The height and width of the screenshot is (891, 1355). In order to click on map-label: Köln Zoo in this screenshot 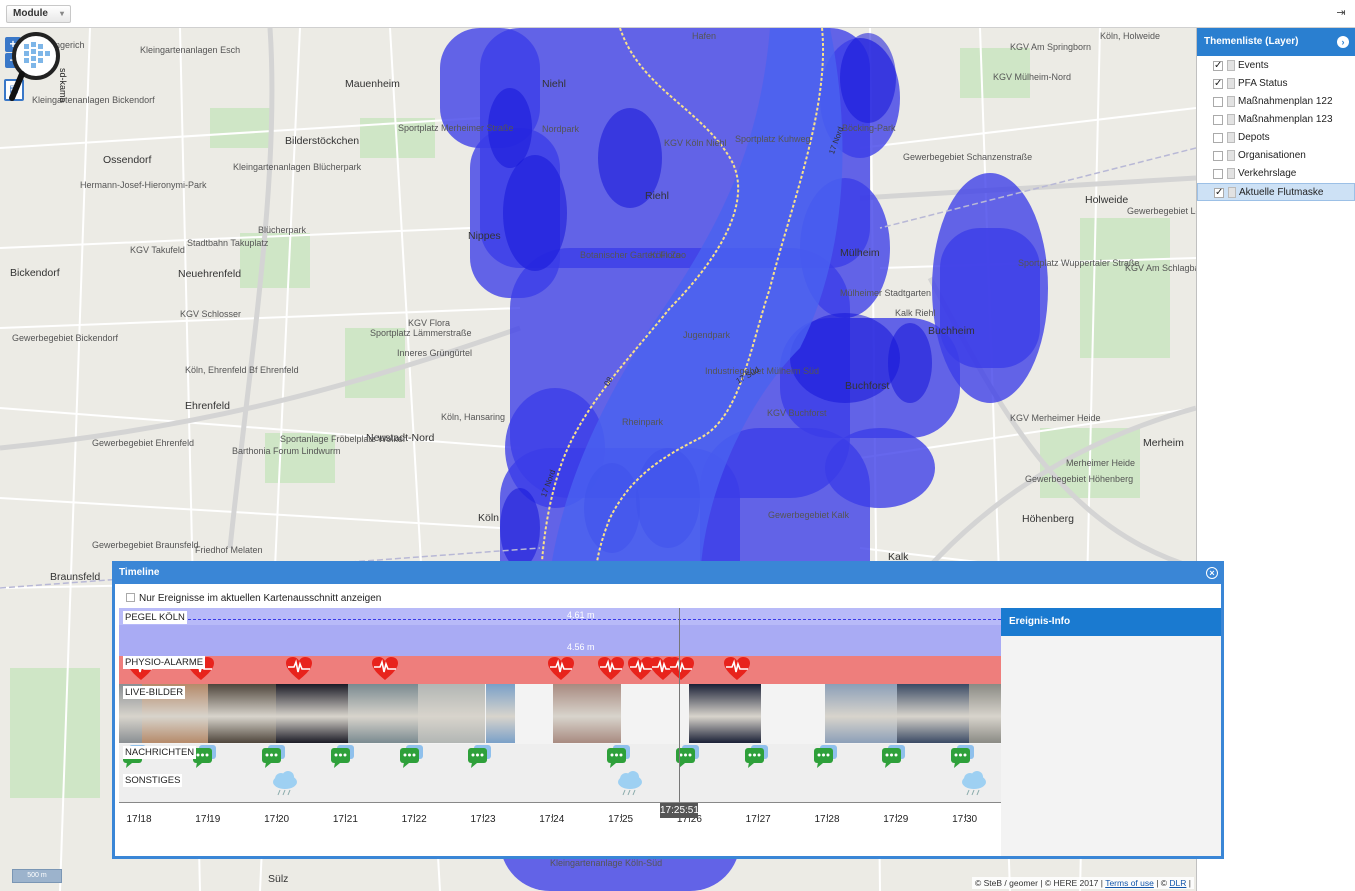, I will do `click(668, 255)`.